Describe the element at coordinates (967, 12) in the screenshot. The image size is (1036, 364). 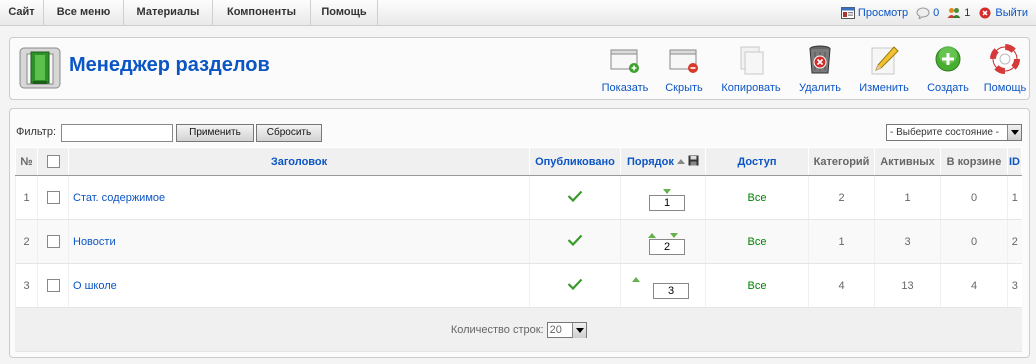
I see `users-count: 1` at that location.